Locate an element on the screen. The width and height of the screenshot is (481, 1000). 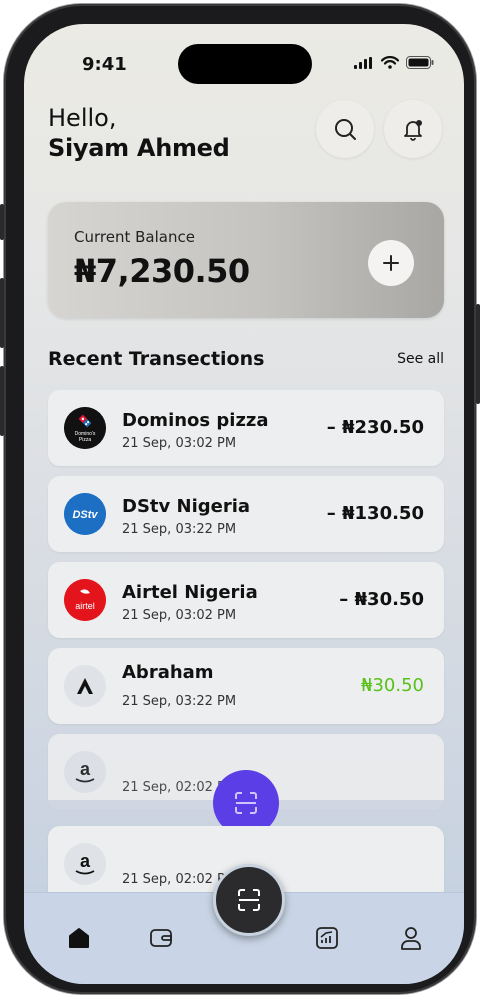
tab-home is located at coordinates (79, 938).